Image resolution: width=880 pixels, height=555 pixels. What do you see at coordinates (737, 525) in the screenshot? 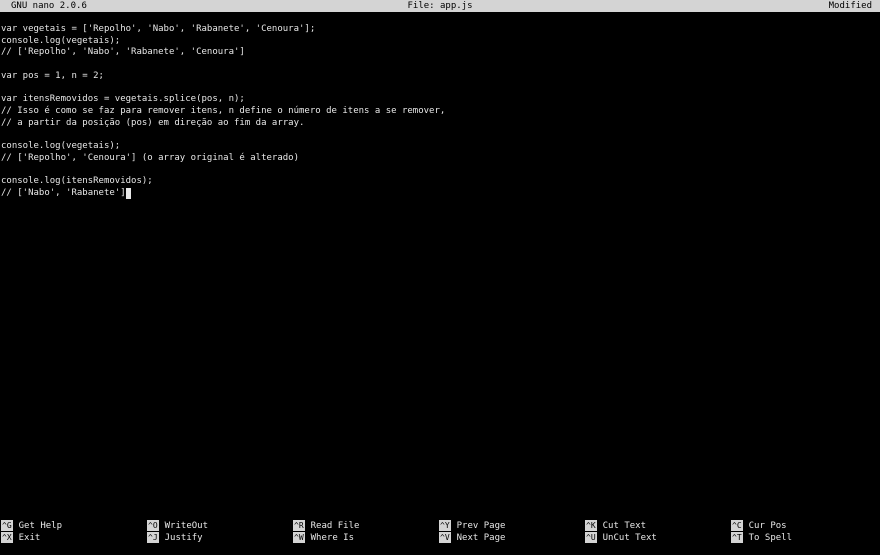
I see `shortcut-key: ^C` at bounding box center [737, 525].